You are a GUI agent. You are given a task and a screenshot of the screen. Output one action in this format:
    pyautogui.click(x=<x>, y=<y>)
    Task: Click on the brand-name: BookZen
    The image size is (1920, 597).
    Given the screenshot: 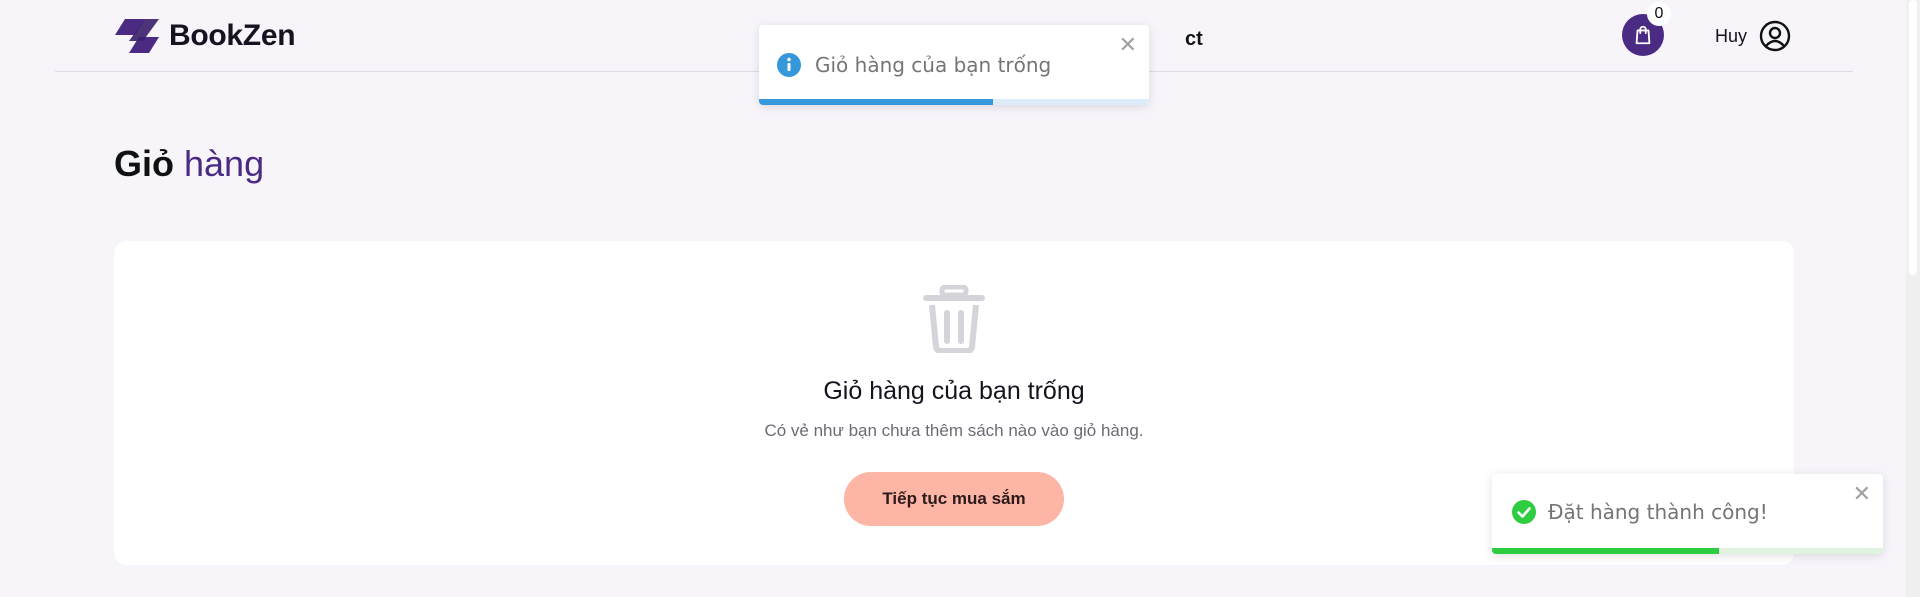 What is the action you would take?
    pyautogui.click(x=232, y=35)
    